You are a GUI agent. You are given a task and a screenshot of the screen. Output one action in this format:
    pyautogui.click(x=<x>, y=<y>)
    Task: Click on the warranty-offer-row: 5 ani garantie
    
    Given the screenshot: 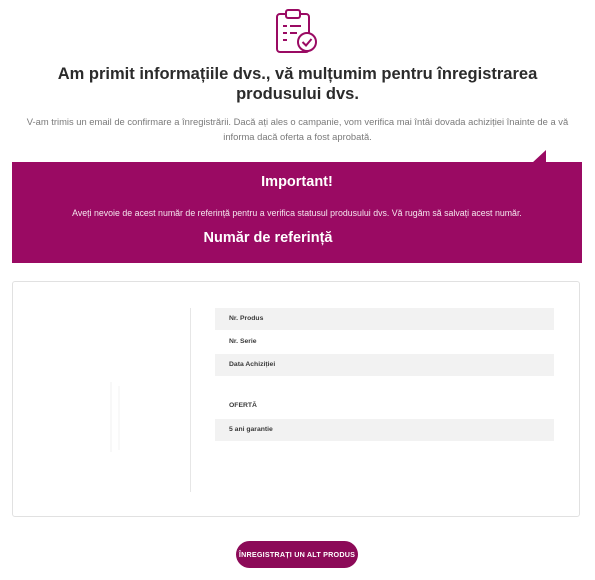 What is the action you would take?
    pyautogui.click(x=384, y=430)
    